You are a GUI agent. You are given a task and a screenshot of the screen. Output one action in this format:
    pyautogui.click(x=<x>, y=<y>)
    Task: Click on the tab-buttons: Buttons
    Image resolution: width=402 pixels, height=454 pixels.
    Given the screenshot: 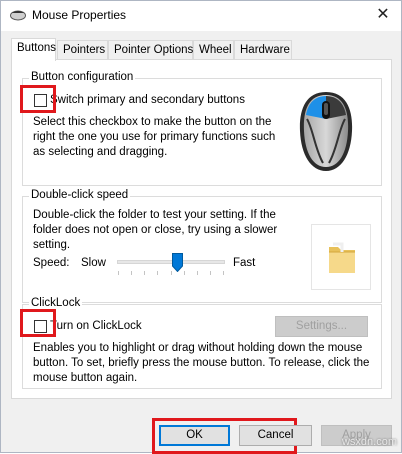 What is the action you would take?
    pyautogui.click(x=33, y=49)
    